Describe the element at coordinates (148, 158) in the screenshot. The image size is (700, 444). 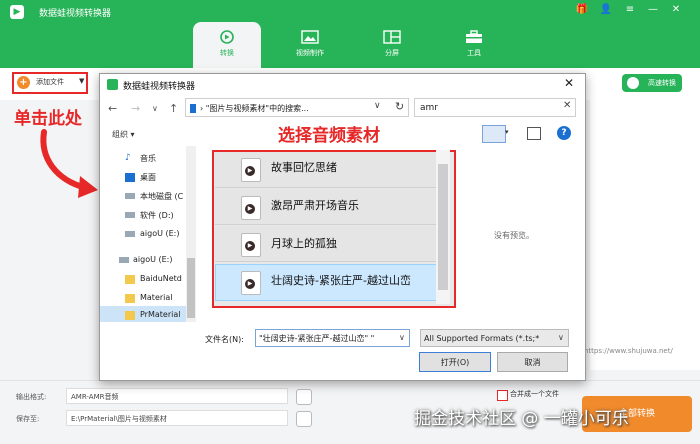
I see `tree-item-music: 音乐` at that location.